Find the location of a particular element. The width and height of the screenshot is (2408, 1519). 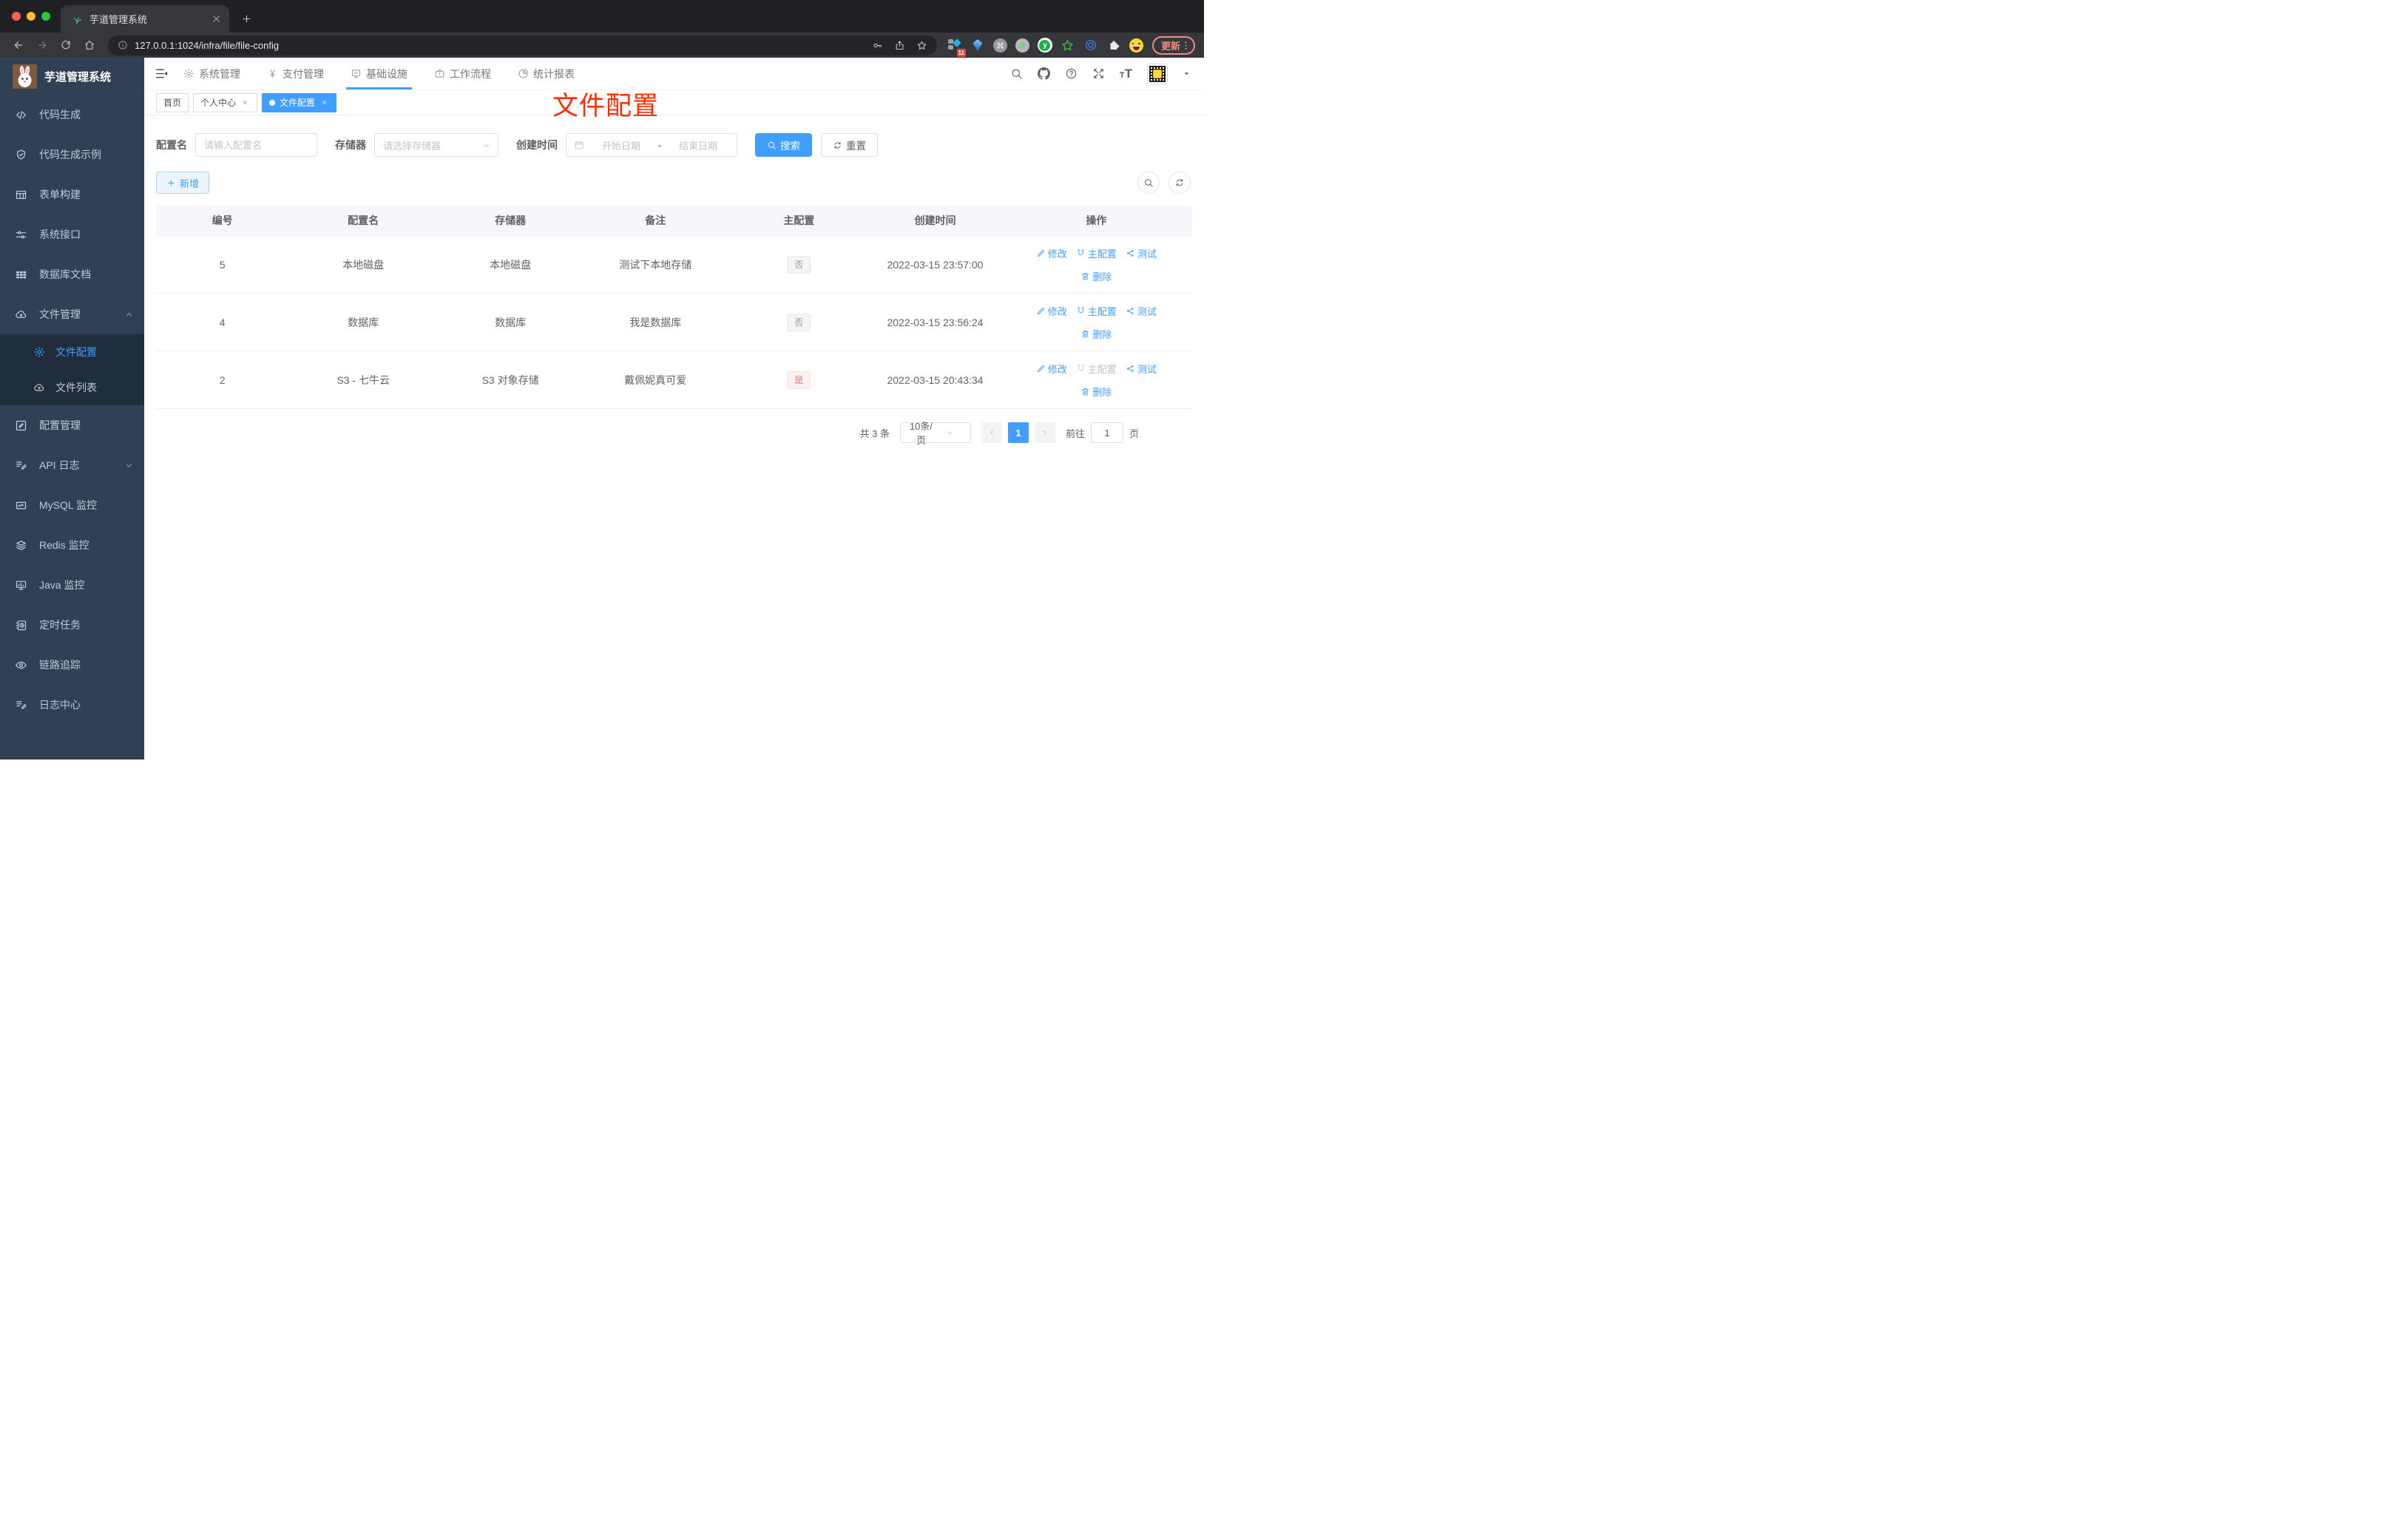

search-button: 搜索 is located at coordinates (783, 145).